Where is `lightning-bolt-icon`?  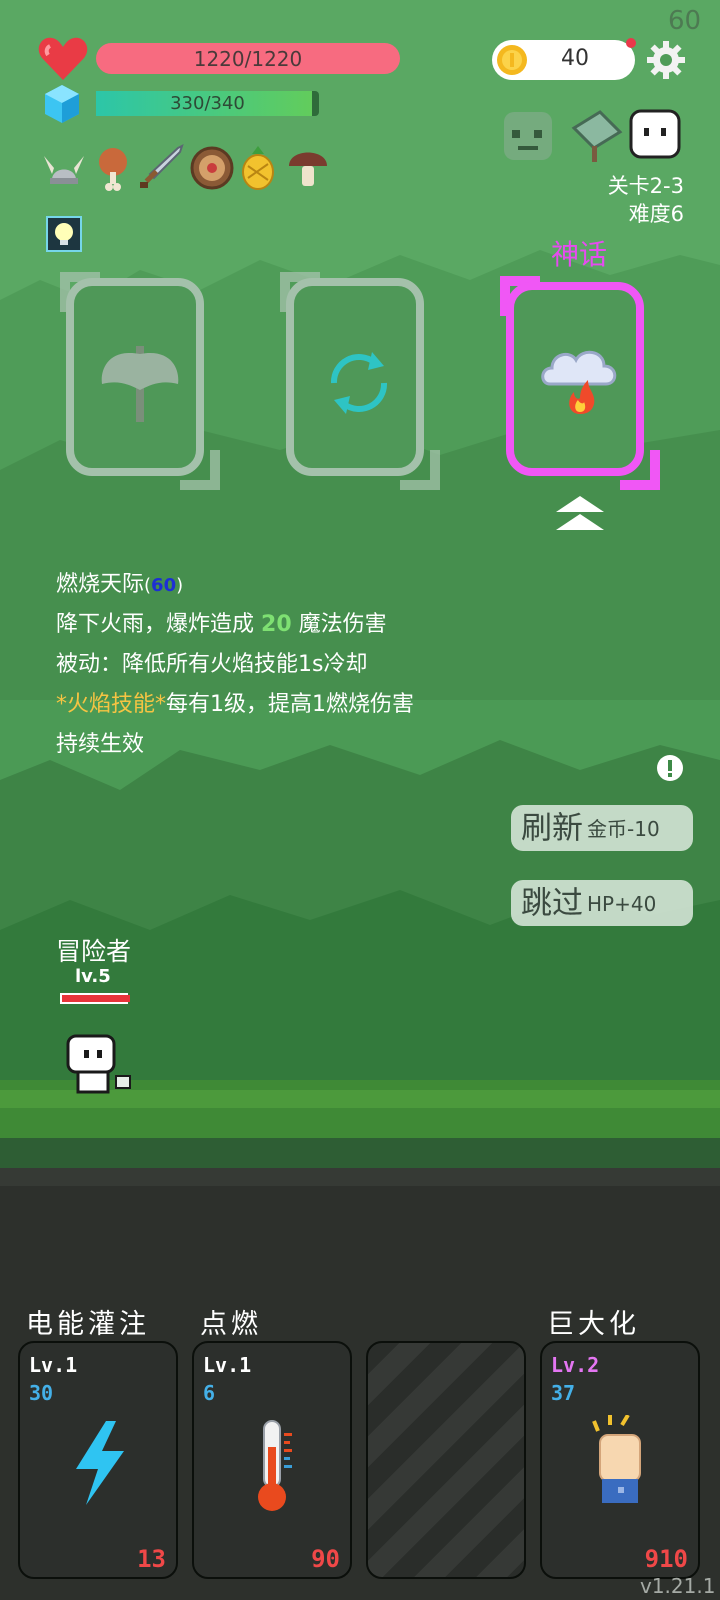
lightning-bolt-icon is located at coordinates (100, 1463).